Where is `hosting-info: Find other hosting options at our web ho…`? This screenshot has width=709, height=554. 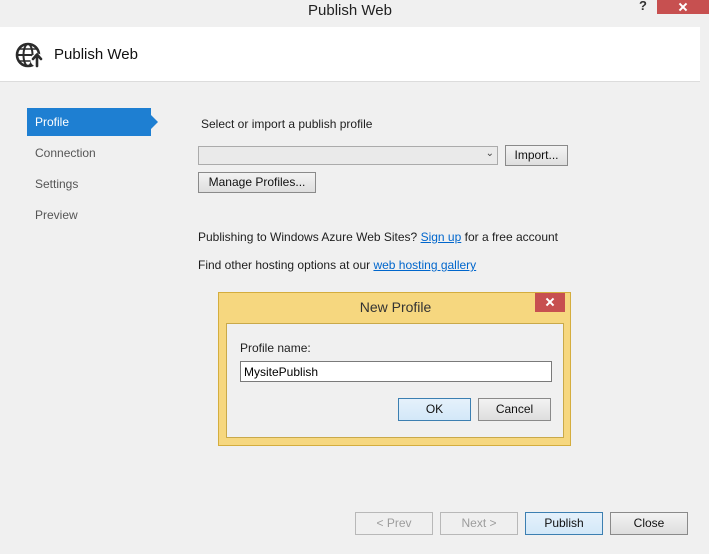
hosting-info: Find other hosting options at our web ho… is located at coordinates (337, 265).